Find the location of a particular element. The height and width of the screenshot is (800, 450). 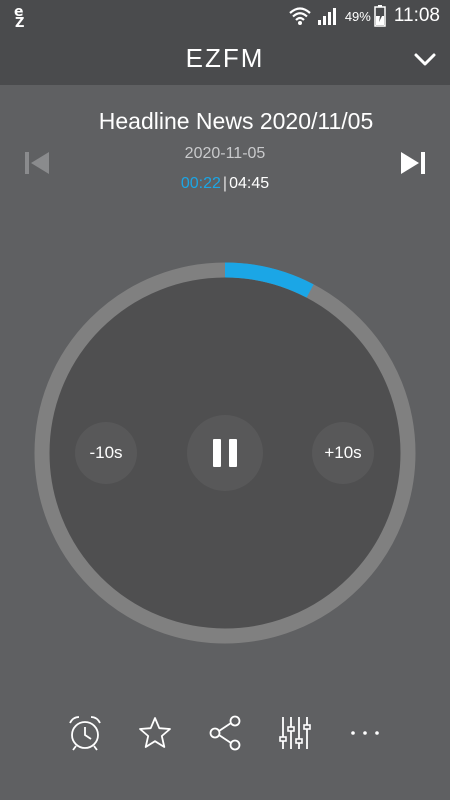

alarm-button is located at coordinates (85, 733).